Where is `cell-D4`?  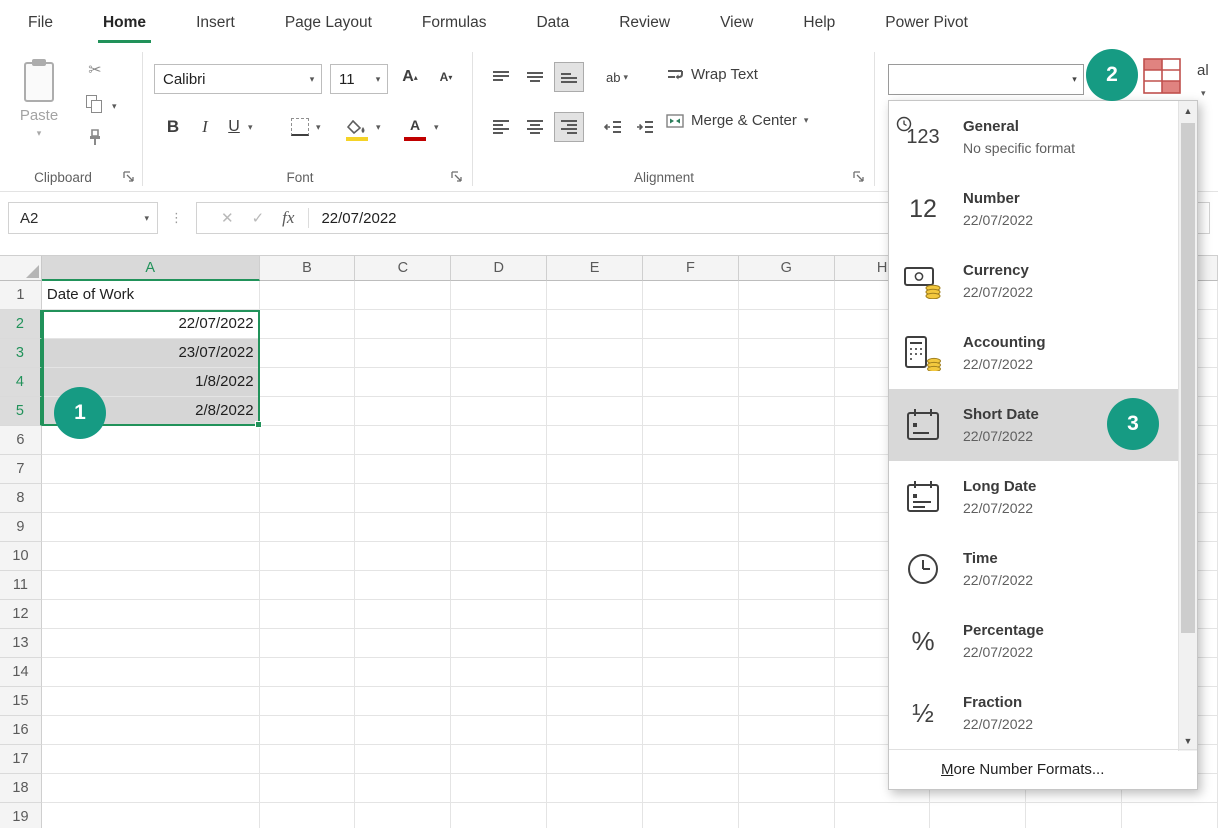 cell-D4 is located at coordinates (499, 382).